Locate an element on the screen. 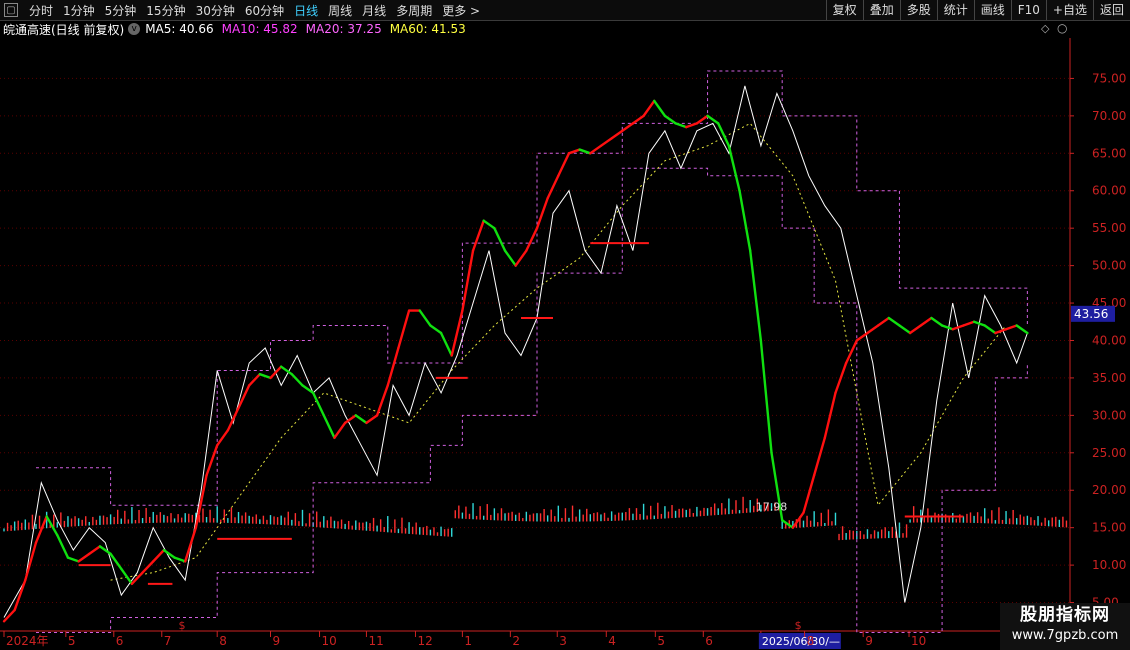 The image size is (1130, 650). period-tab-1: 1分钟 is located at coordinates (79, 10).